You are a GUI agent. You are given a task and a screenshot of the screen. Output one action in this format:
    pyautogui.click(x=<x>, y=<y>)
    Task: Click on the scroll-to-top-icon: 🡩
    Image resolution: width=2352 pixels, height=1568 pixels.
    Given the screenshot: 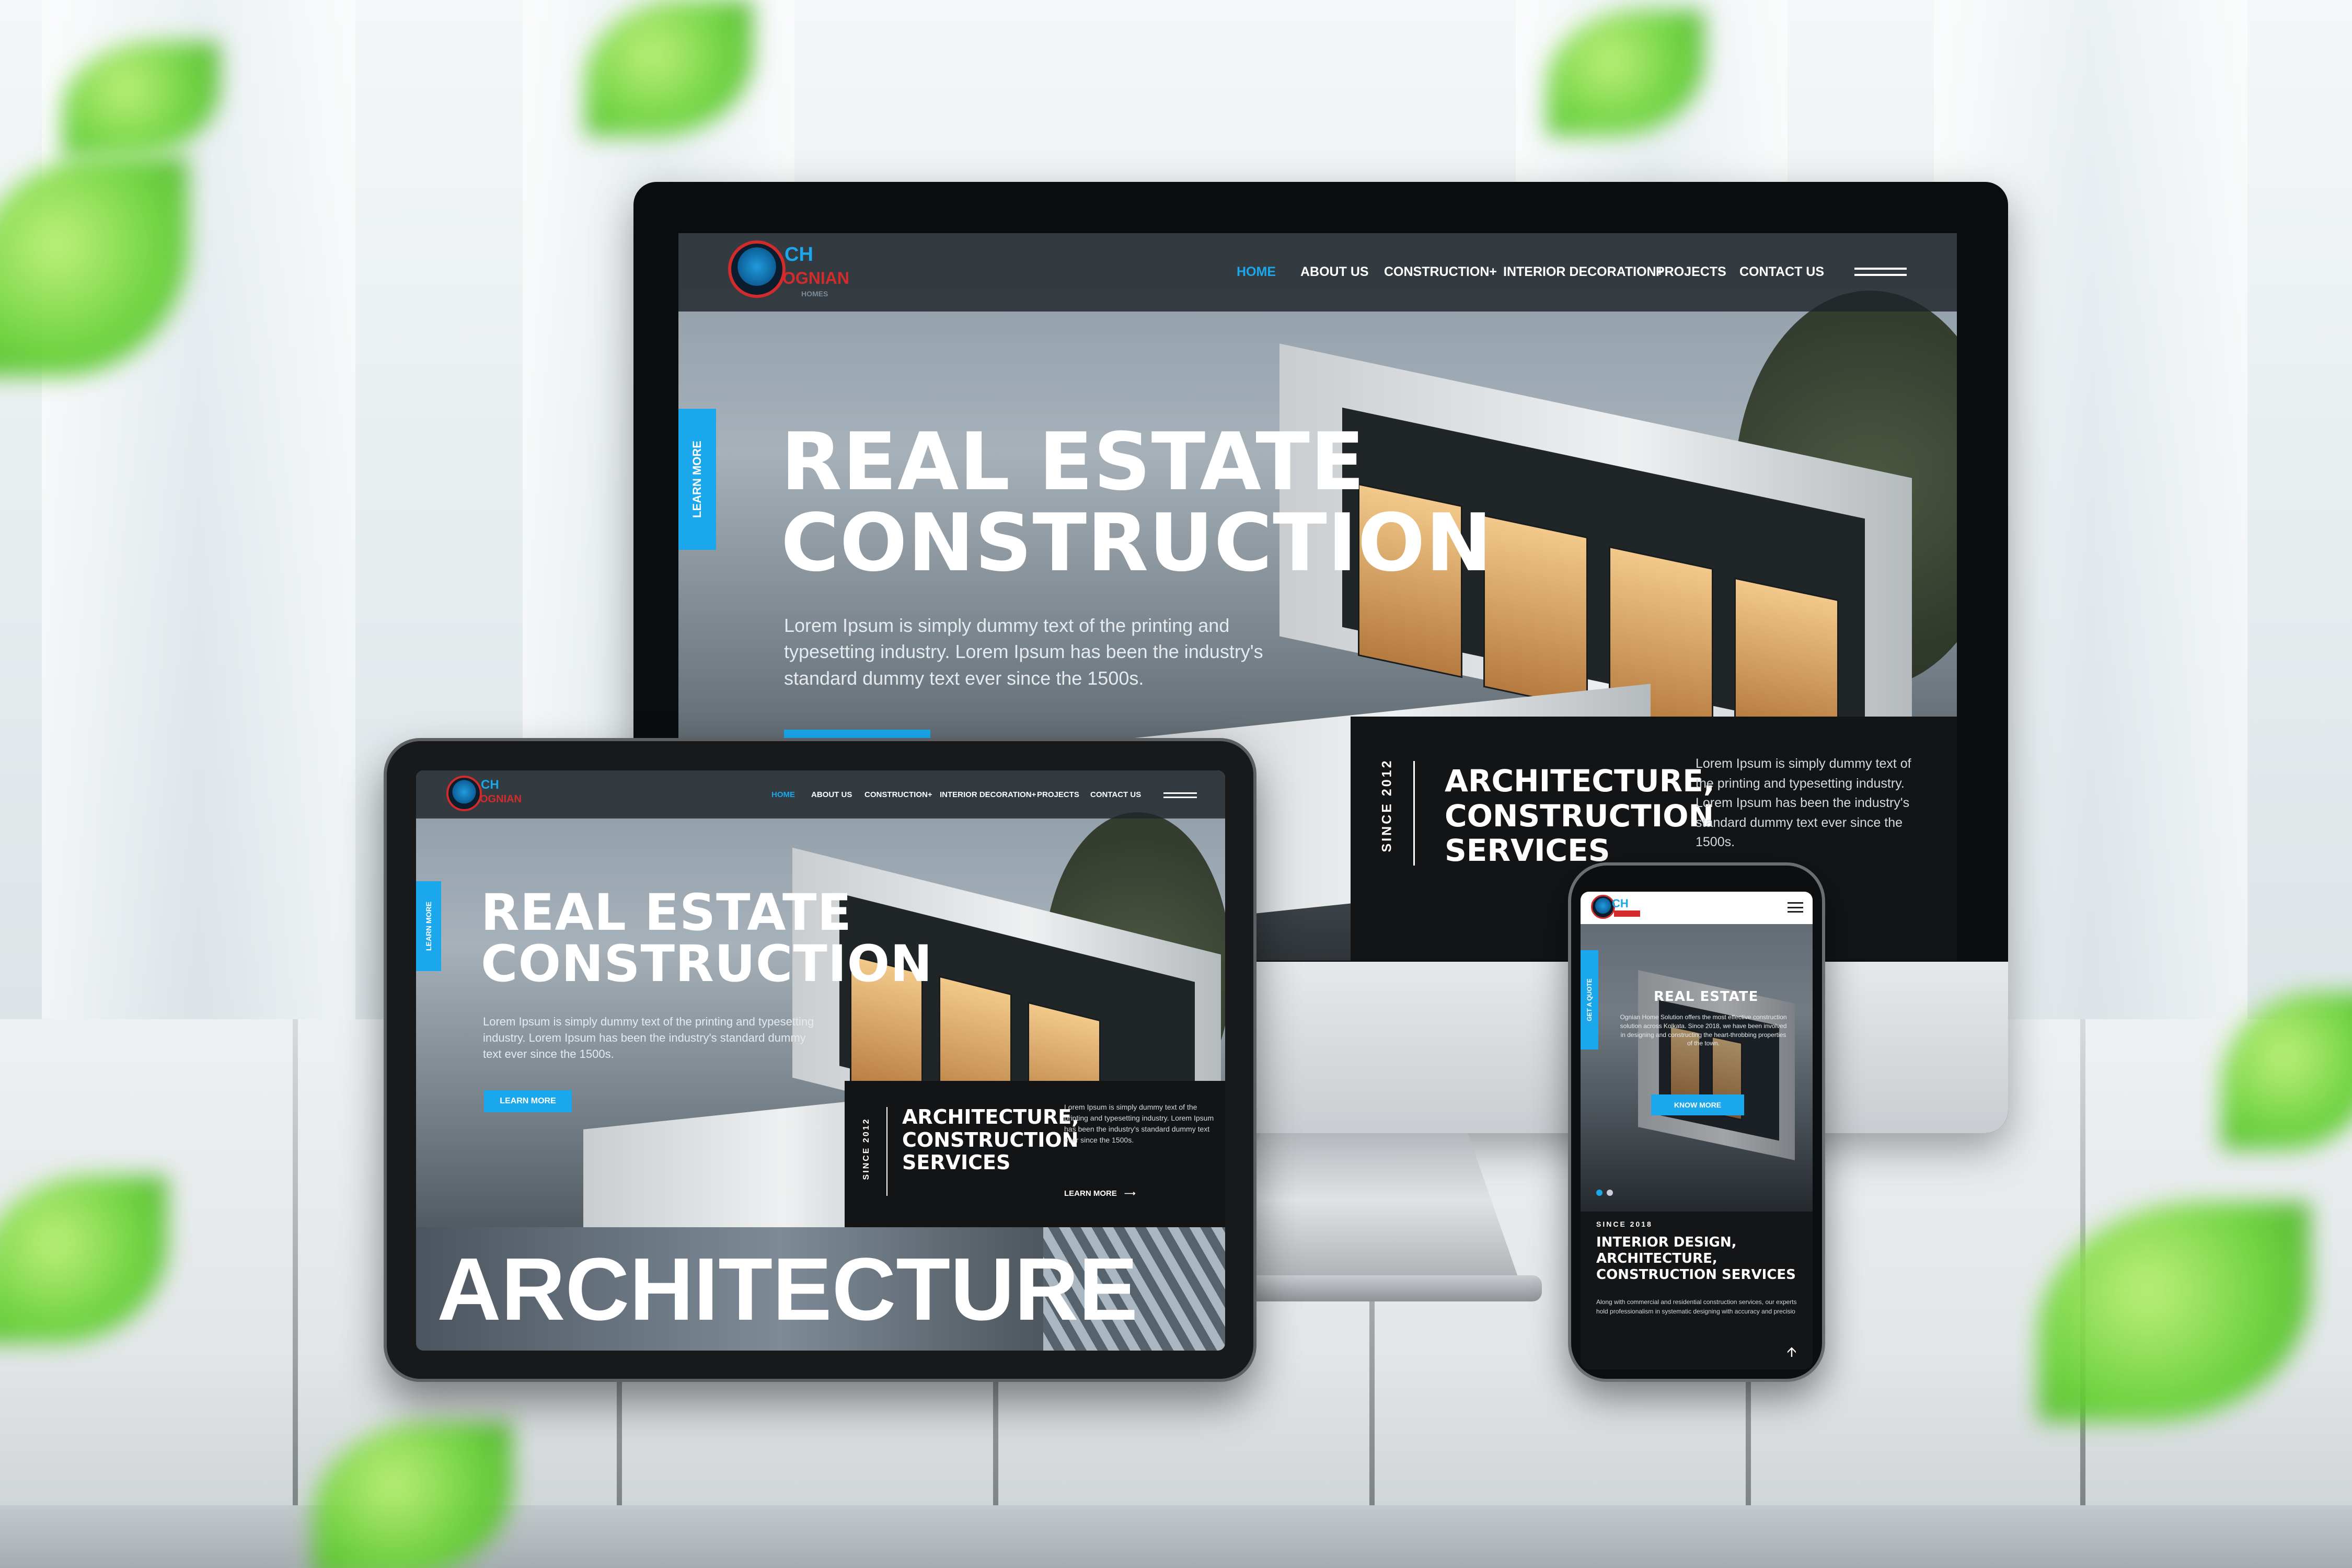 What is the action you would take?
    pyautogui.click(x=1791, y=1351)
    